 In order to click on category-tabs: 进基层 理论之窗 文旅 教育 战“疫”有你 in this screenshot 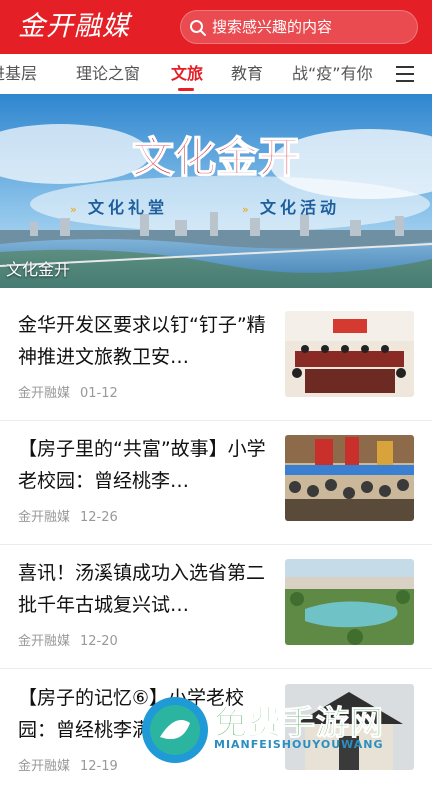, I will do `click(216, 74)`.